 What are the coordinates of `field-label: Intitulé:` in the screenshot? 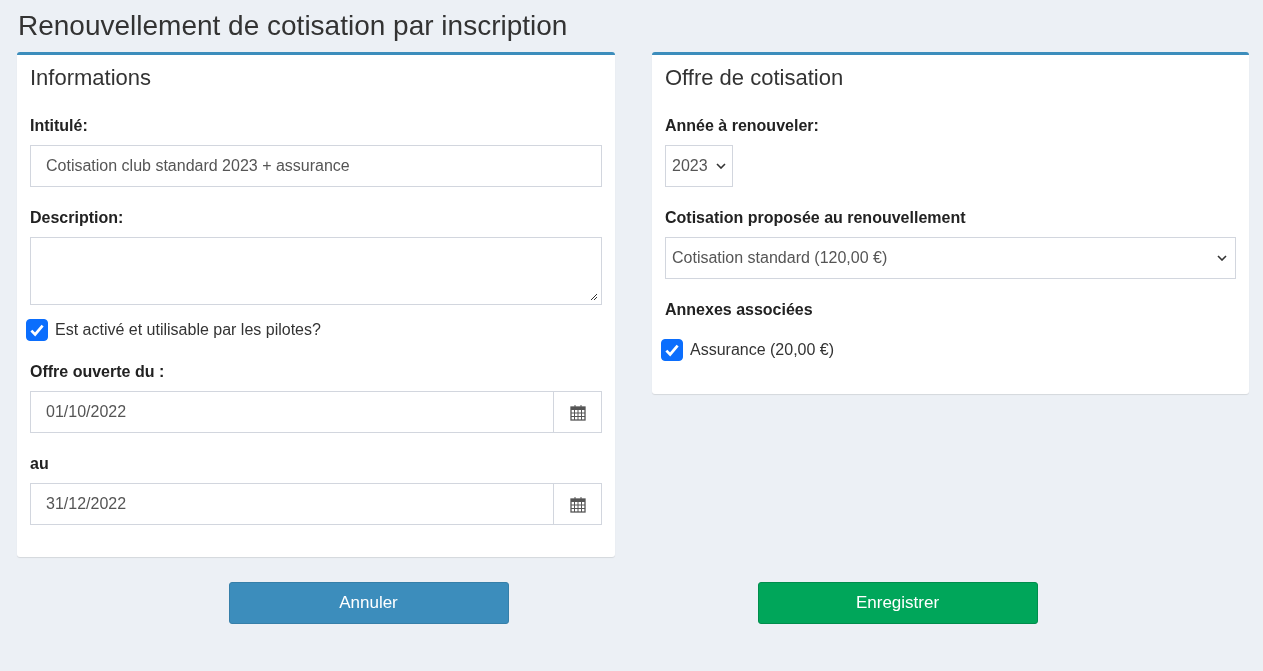 It's located at (59, 126).